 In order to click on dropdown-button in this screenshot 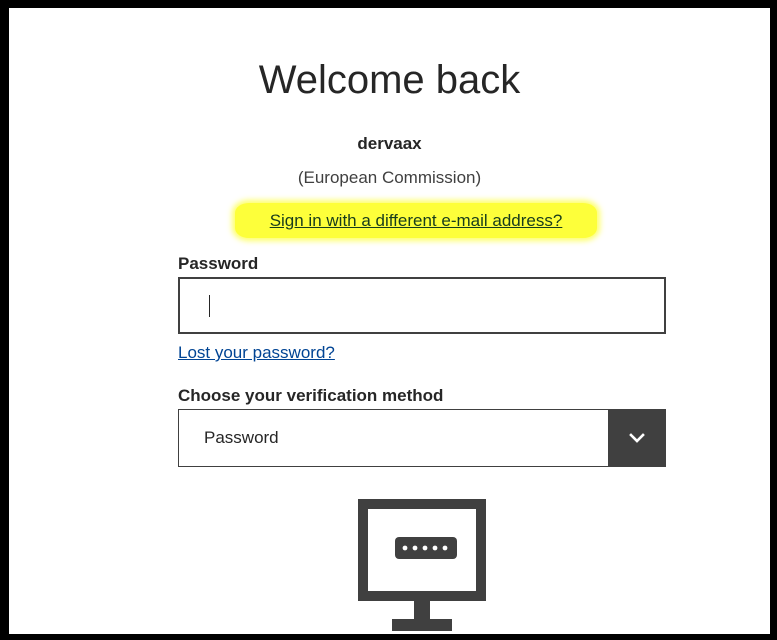, I will do `click(637, 438)`.